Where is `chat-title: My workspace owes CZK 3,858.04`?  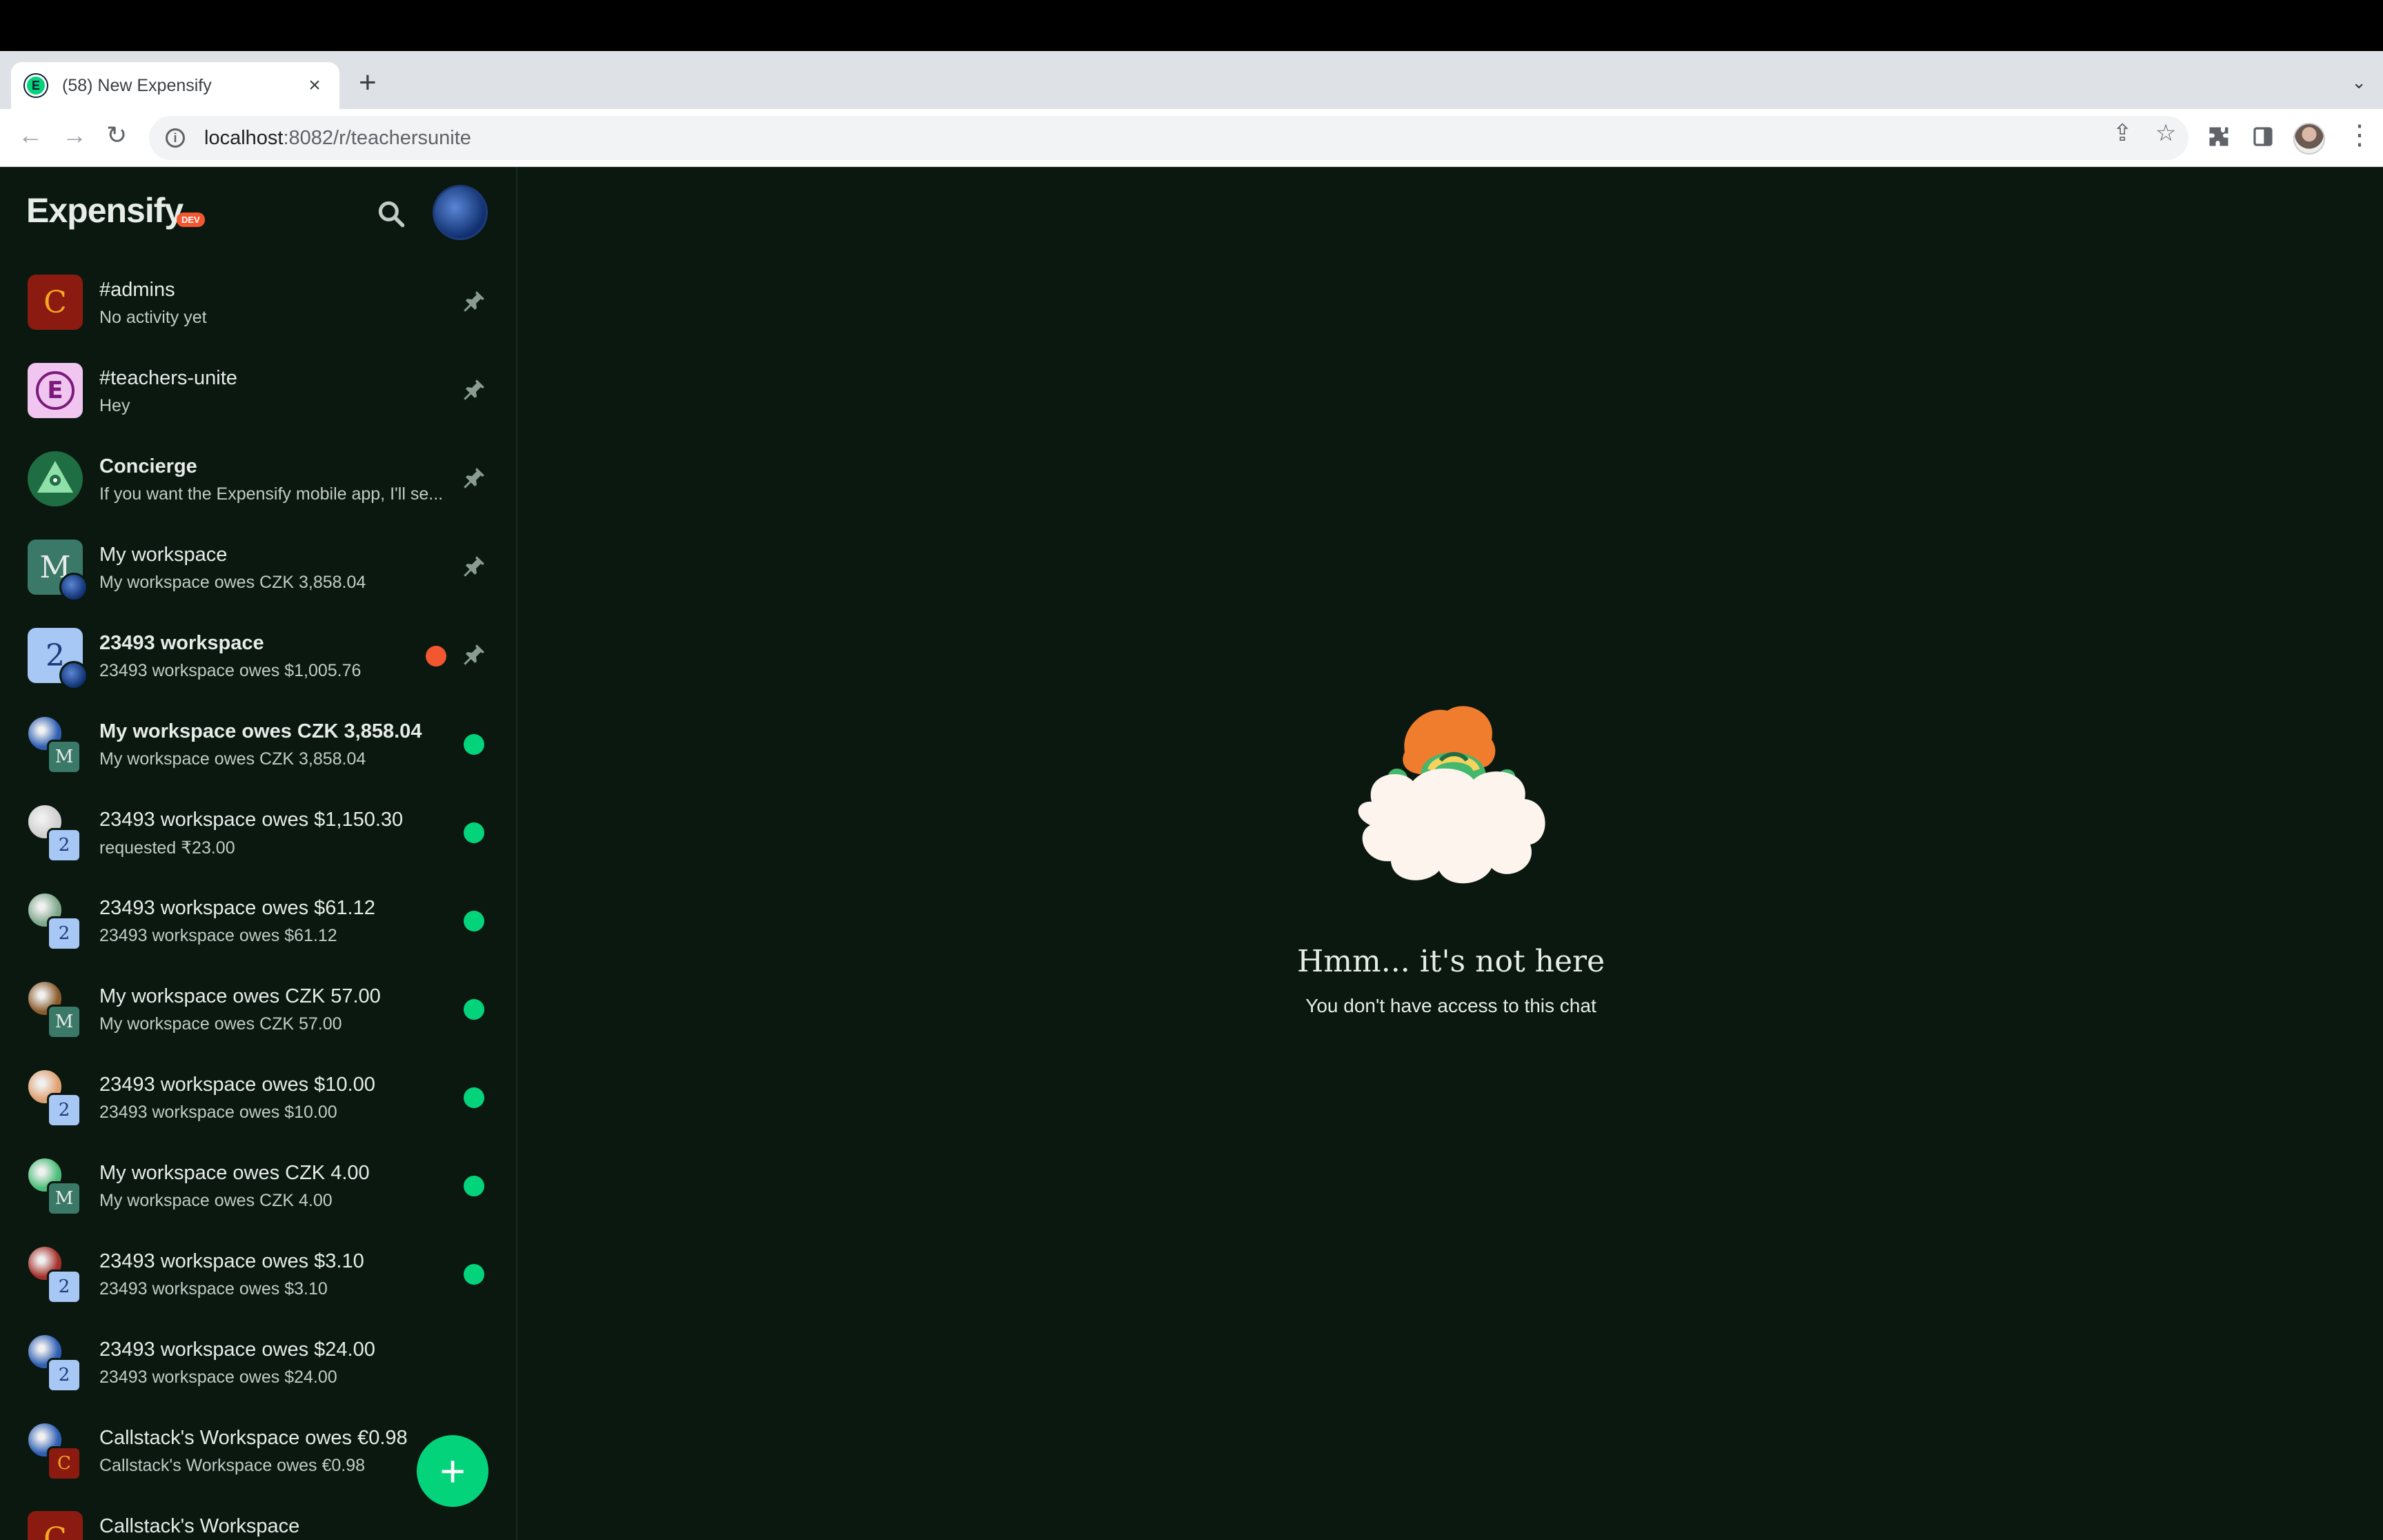 chat-title: My workspace owes CZK 3,858.04 is located at coordinates (260, 731).